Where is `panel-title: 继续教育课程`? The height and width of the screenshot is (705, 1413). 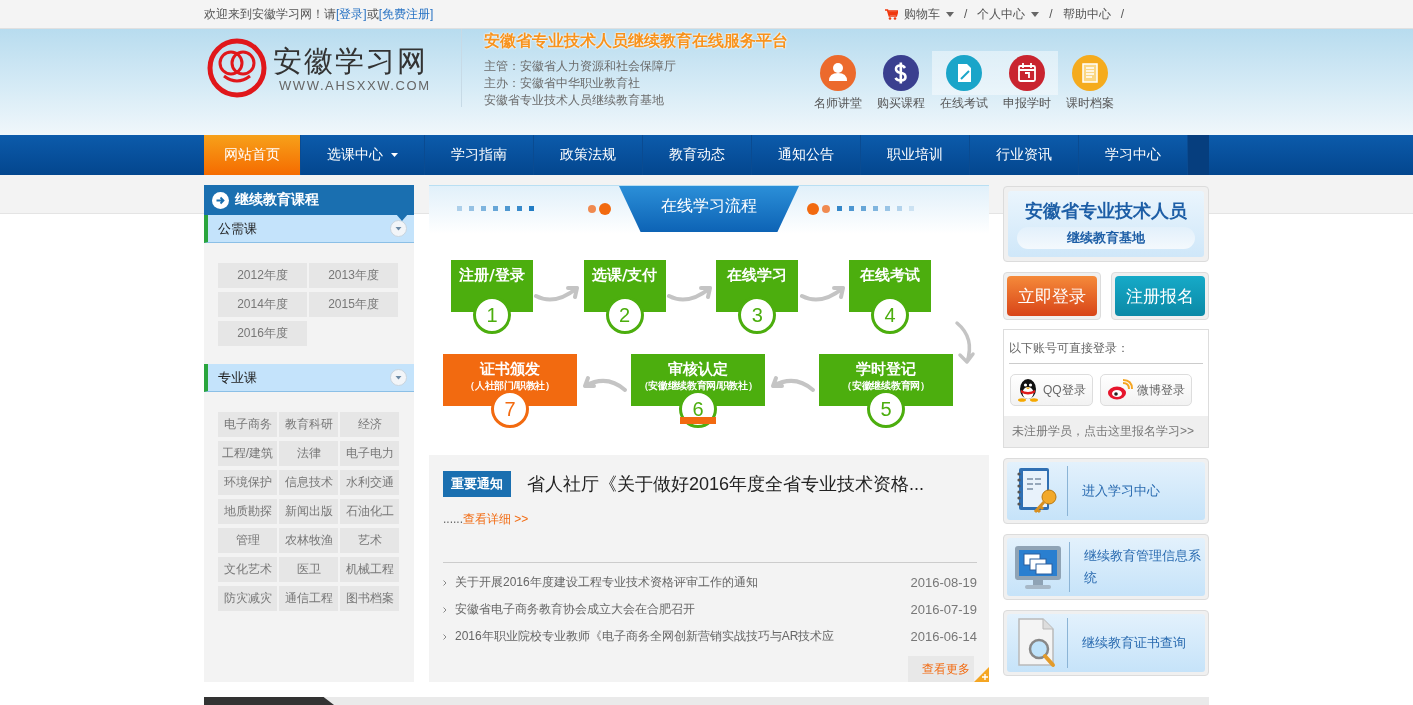 panel-title: 继续教育课程 is located at coordinates (277, 200).